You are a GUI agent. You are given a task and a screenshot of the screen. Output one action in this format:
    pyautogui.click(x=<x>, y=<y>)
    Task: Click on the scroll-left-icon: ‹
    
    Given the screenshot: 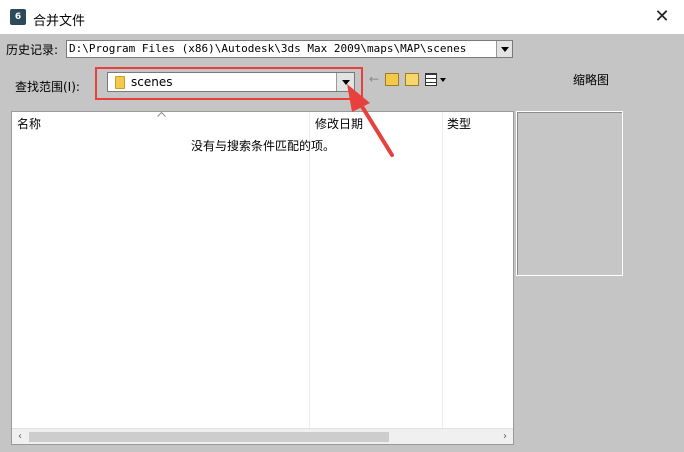 What is the action you would take?
    pyautogui.click(x=20, y=437)
    